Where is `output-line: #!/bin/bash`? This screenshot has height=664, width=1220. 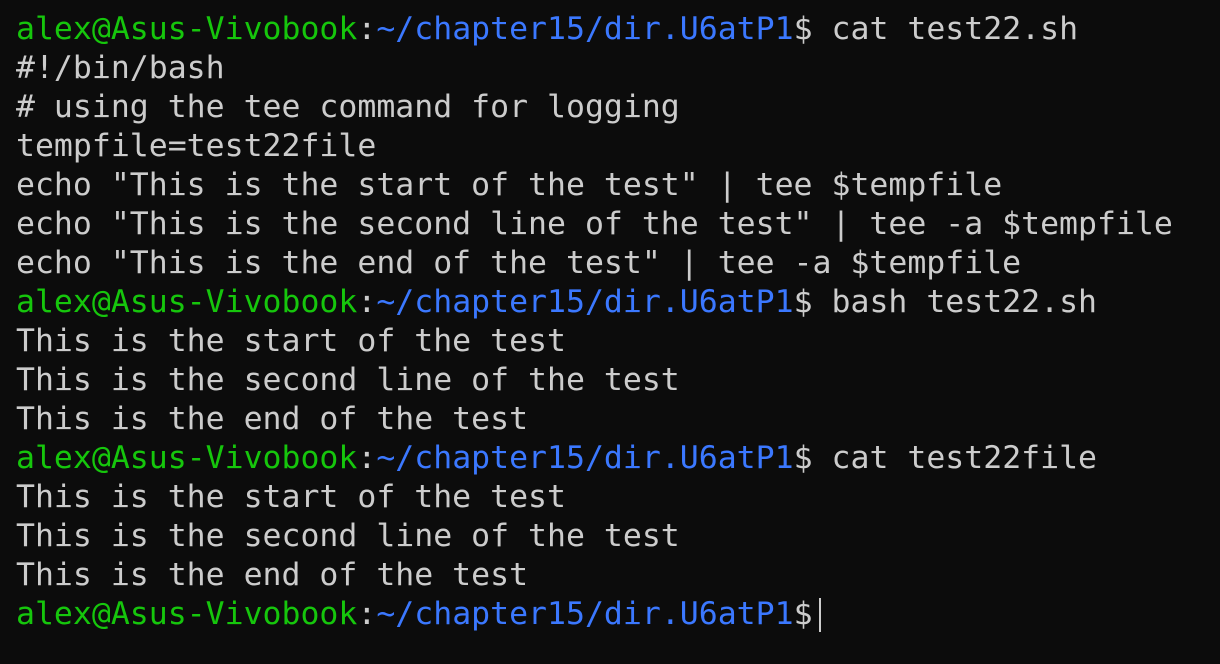
output-line: #!/bin/bash is located at coordinates (120, 68).